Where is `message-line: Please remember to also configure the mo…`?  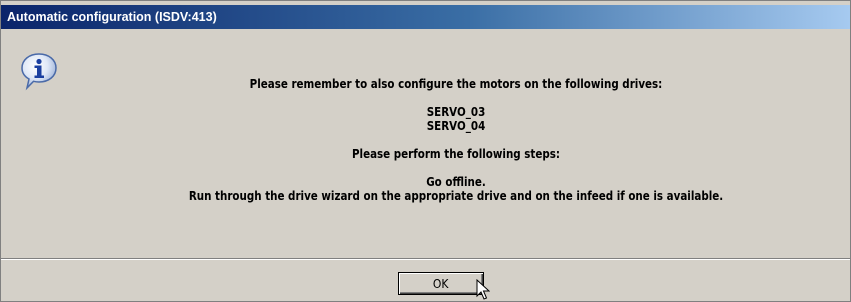 message-line: Please remember to also configure the mo… is located at coordinates (456, 84).